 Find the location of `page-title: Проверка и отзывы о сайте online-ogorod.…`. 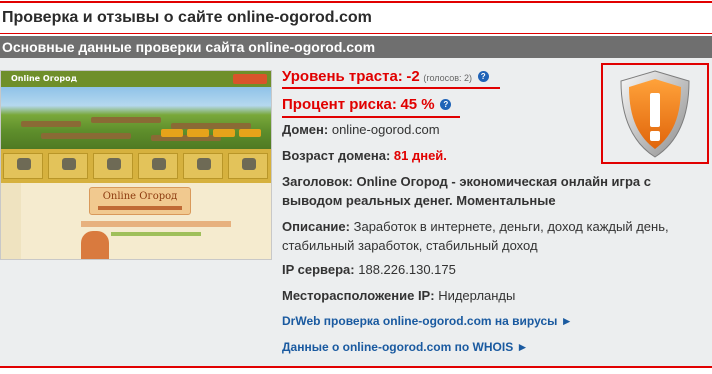

page-title: Проверка и отзывы о сайте online-ogorod.… is located at coordinates (187, 17).